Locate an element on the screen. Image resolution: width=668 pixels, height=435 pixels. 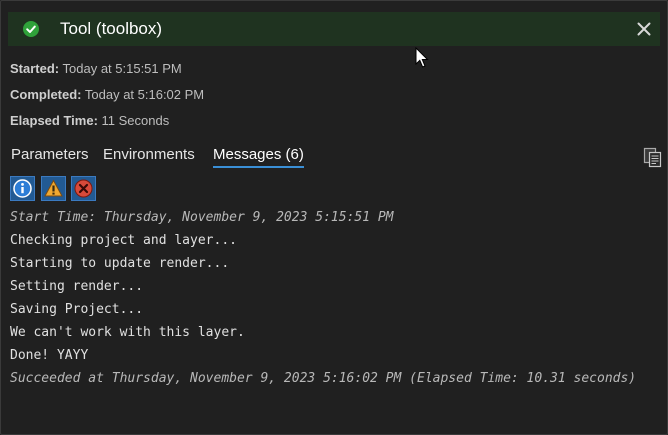
elapsed-value: 11 Seconds is located at coordinates (135, 120).